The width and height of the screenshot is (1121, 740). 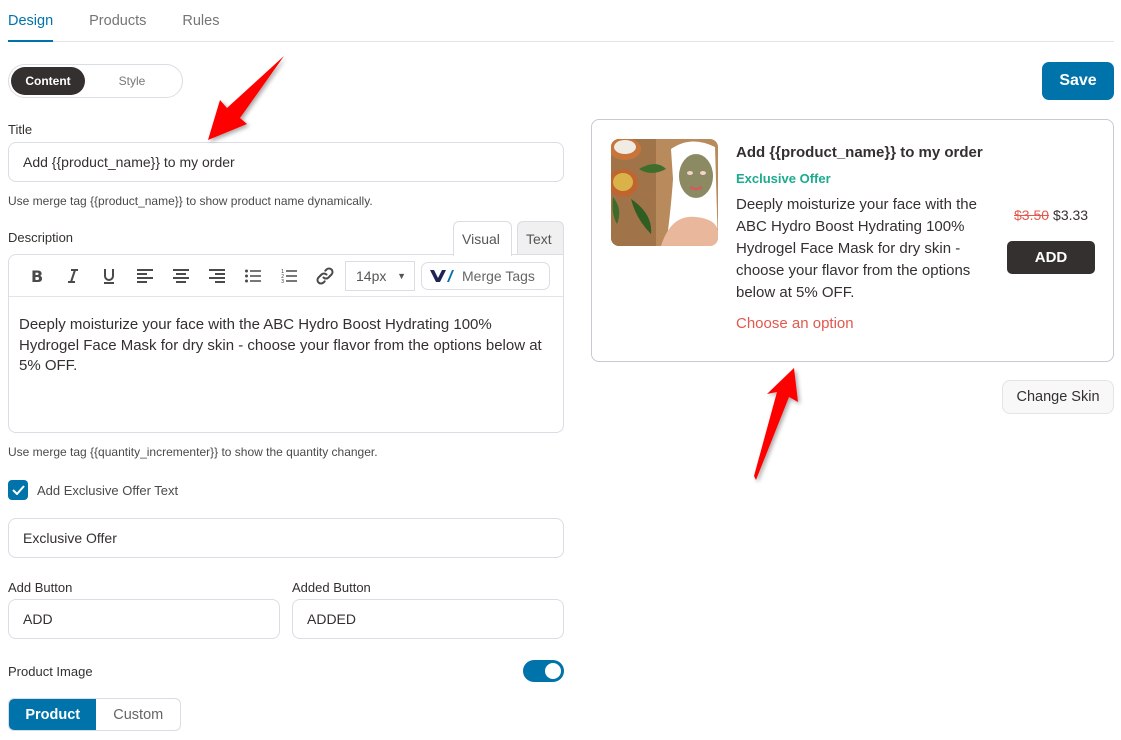 What do you see at coordinates (282, 281) in the screenshot?
I see `svg-text: 3` at bounding box center [282, 281].